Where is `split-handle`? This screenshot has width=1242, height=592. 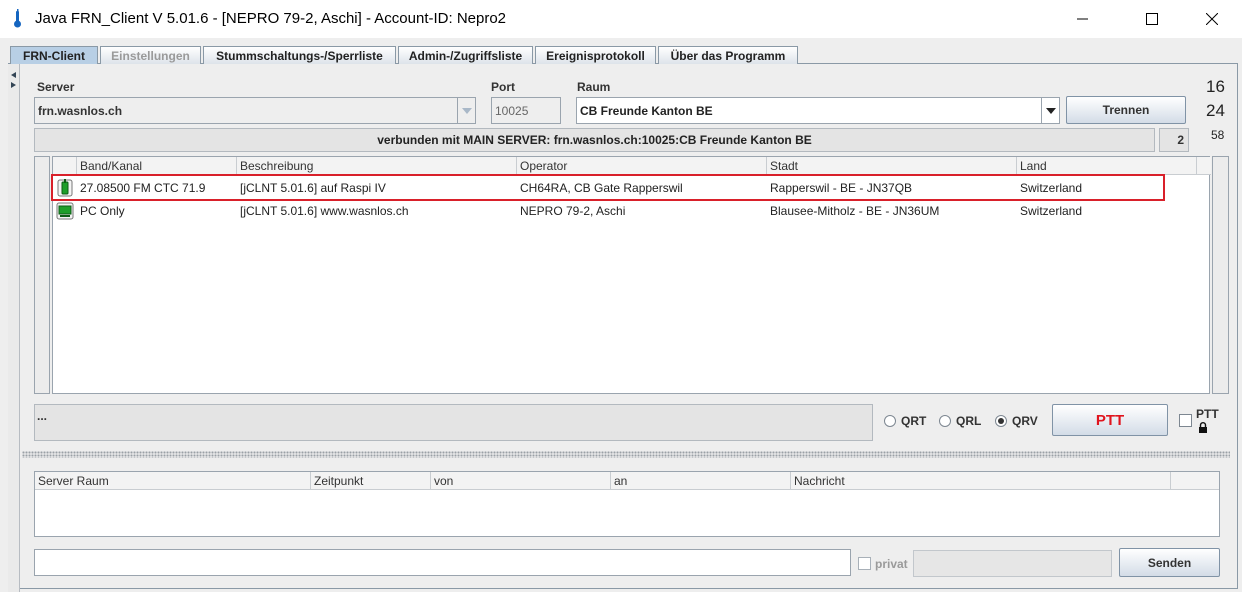
split-handle is located at coordinates (14, 328).